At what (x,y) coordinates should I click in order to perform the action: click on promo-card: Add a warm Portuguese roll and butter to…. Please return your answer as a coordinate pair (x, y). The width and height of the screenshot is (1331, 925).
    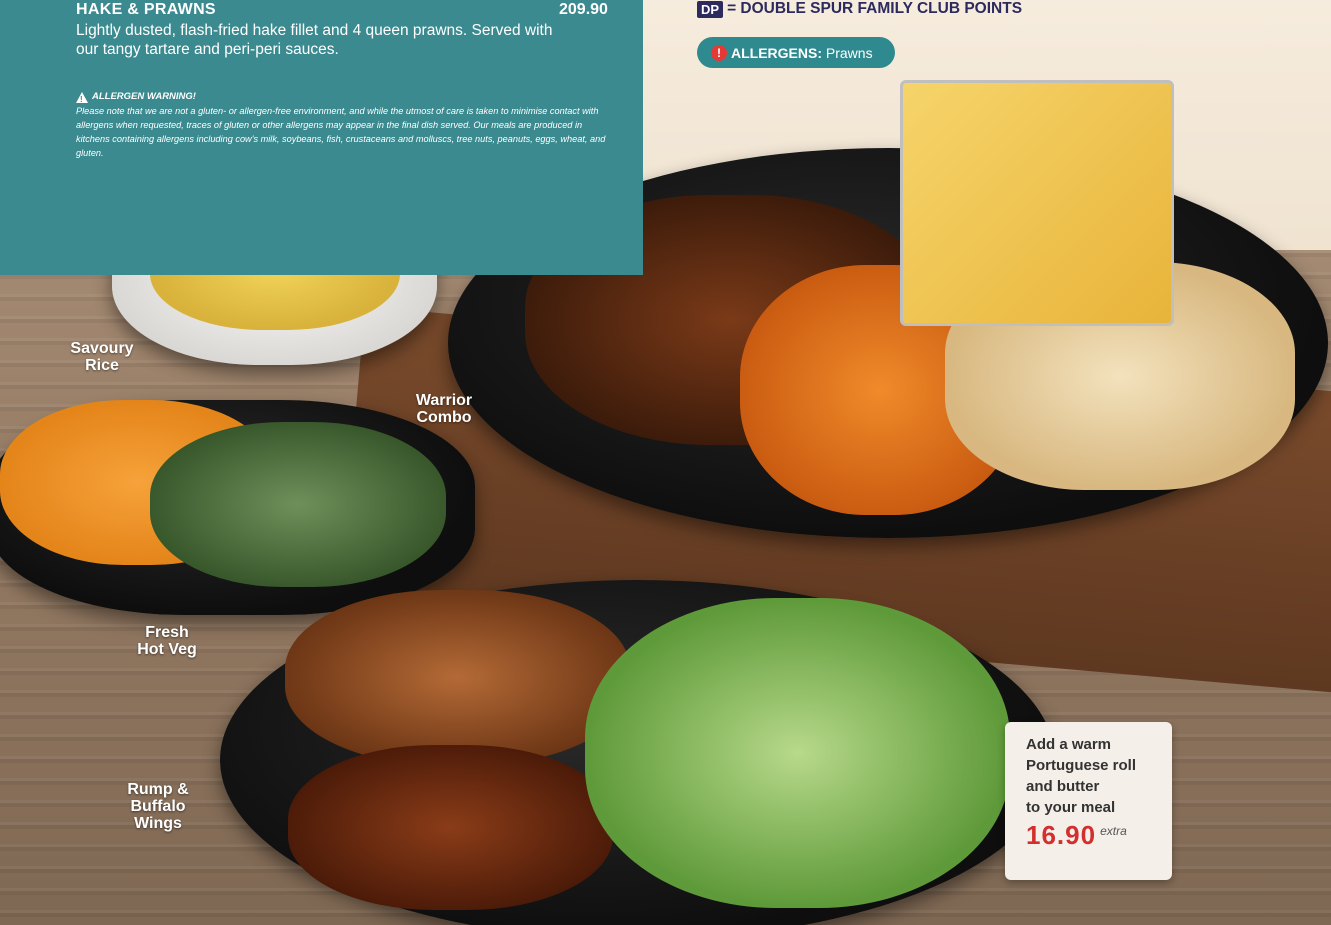
    Looking at the image, I should click on (1088, 801).